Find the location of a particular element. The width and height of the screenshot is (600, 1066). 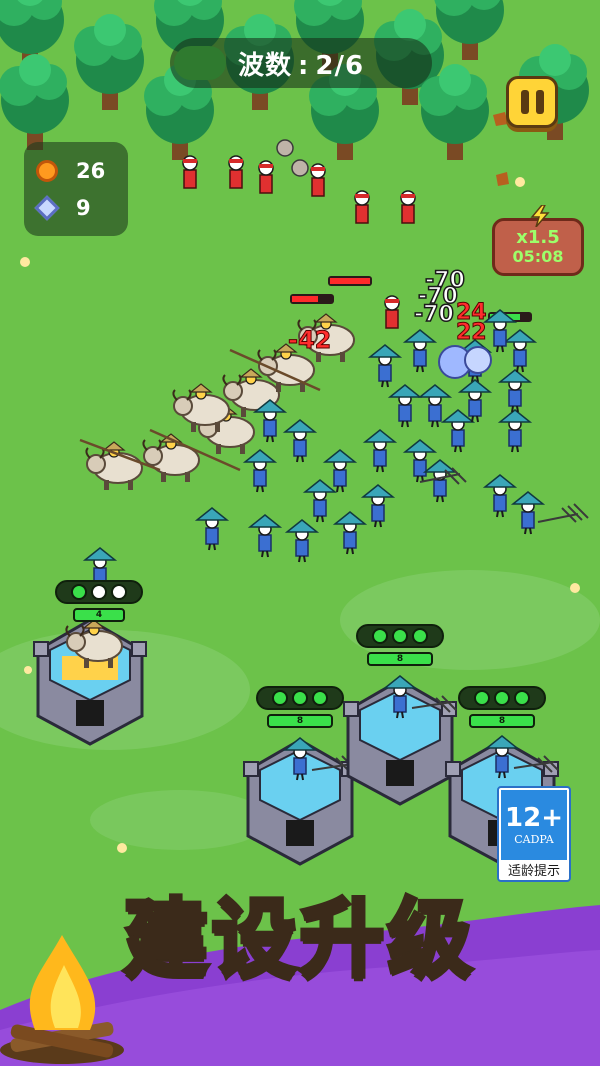

wave-pill-decoration is located at coordinates (200, 63).